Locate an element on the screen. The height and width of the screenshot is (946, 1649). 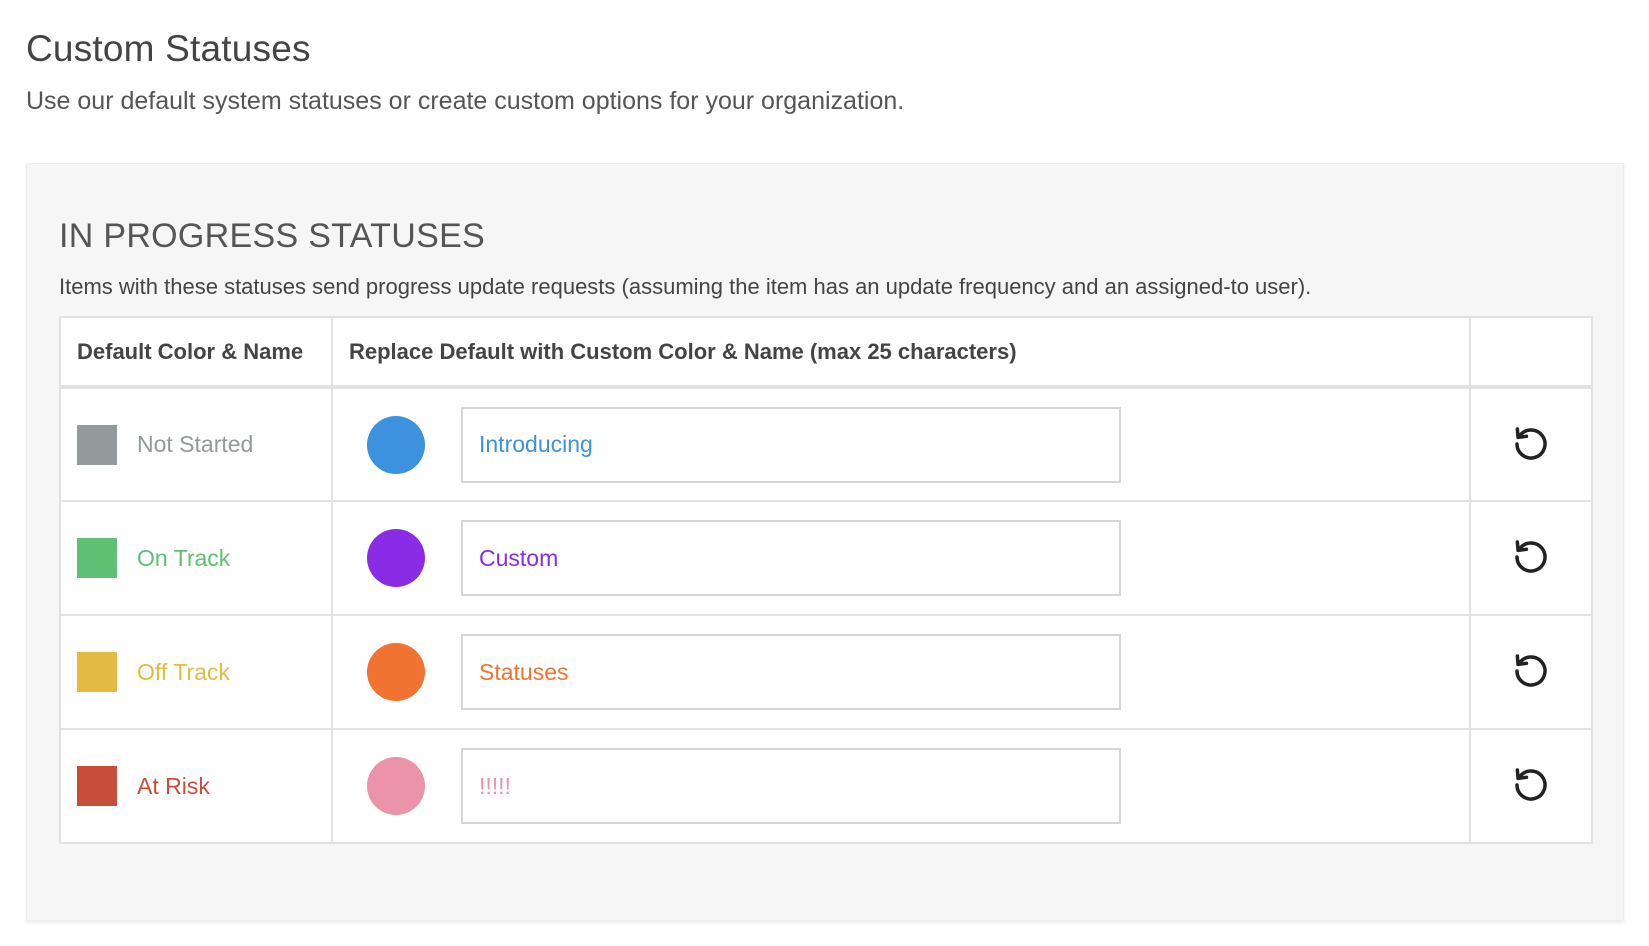
default-status-cell: At Risk is located at coordinates (196, 786).